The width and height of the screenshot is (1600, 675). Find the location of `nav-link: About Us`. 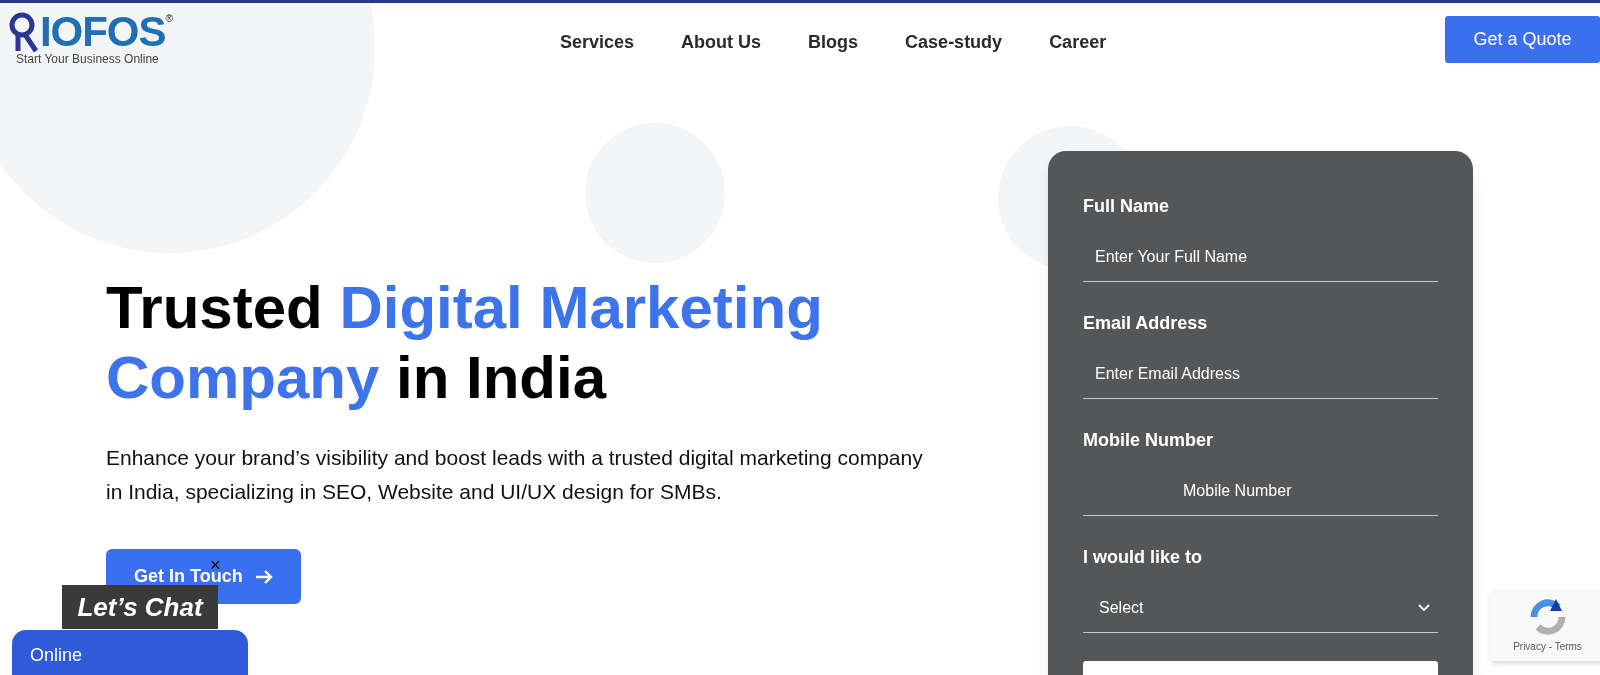

nav-link: About Us is located at coordinates (721, 42).